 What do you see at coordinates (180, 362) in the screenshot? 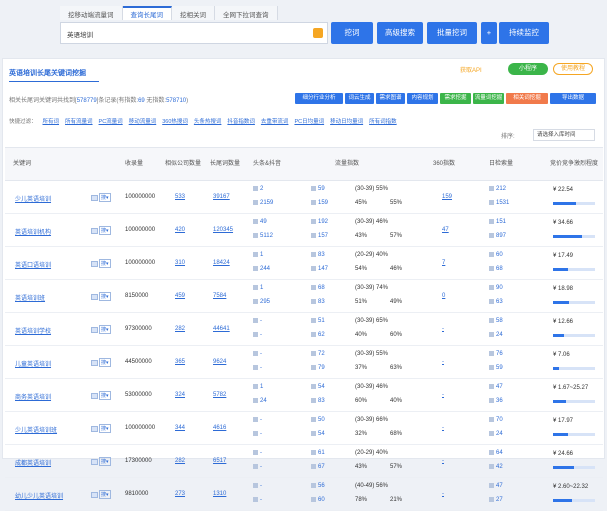
I see `company-count: 365` at bounding box center [180, 362].